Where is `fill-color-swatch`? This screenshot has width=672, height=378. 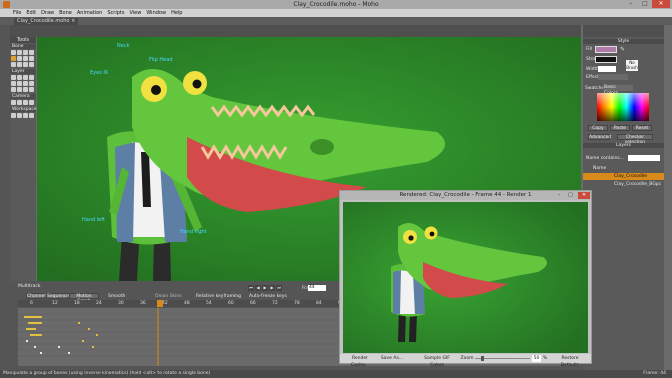 fill-color-swatch is located at coordinates (606, 49).